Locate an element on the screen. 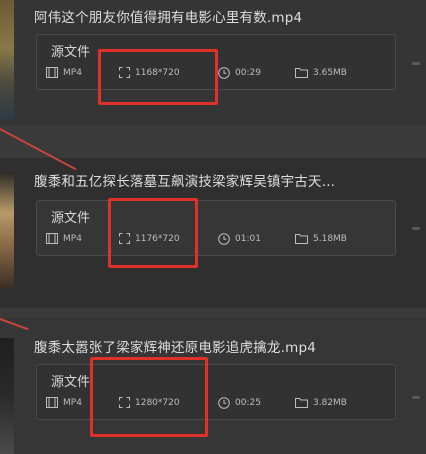  size-info: 5.18MB is located at coordinates (321, 238).